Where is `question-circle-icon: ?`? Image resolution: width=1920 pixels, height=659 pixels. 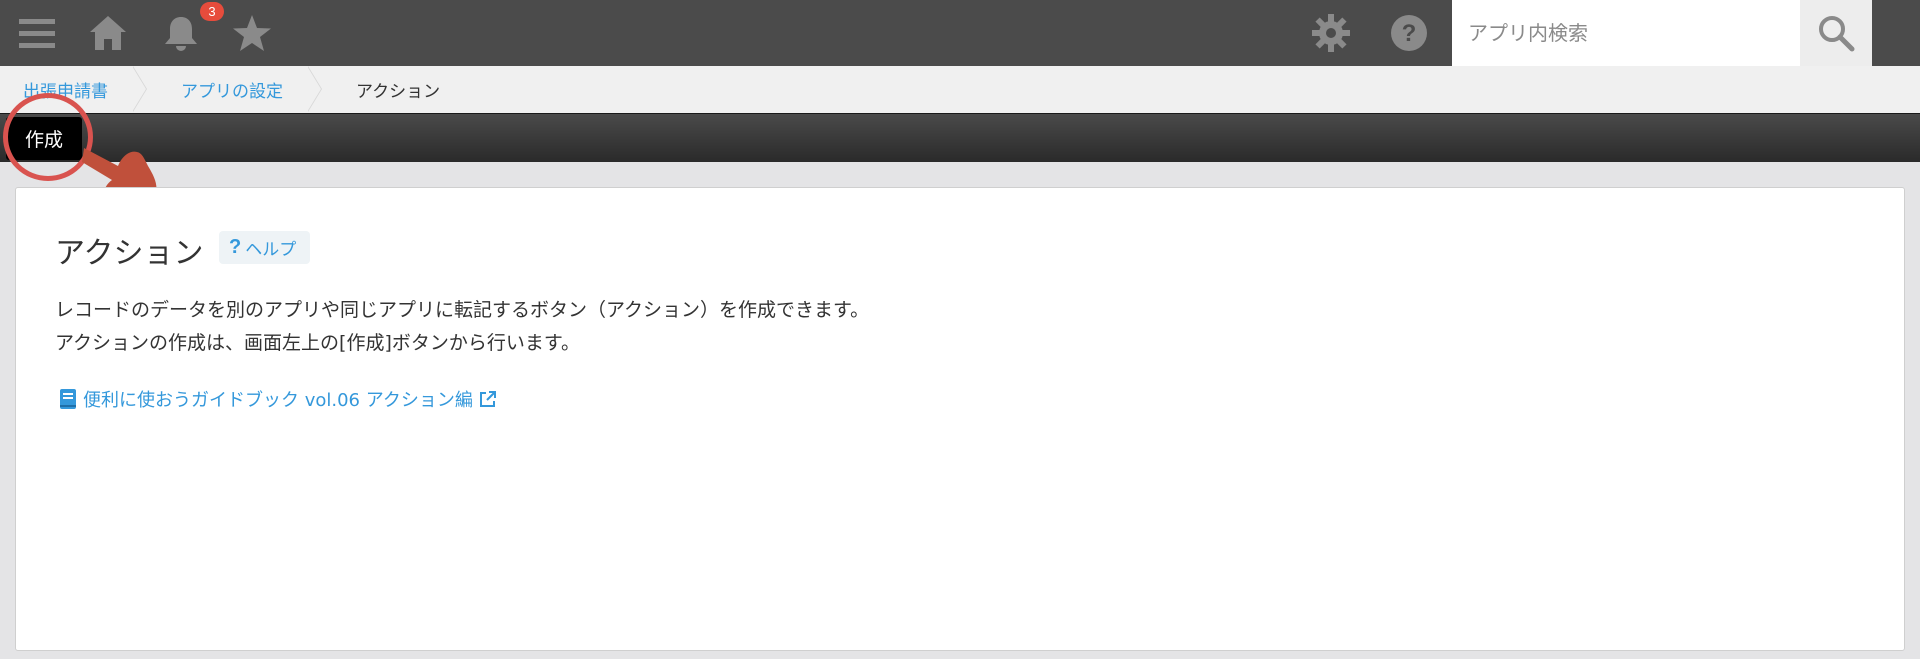 question-circle-icon: ? is located at coordinates (1409, 33).